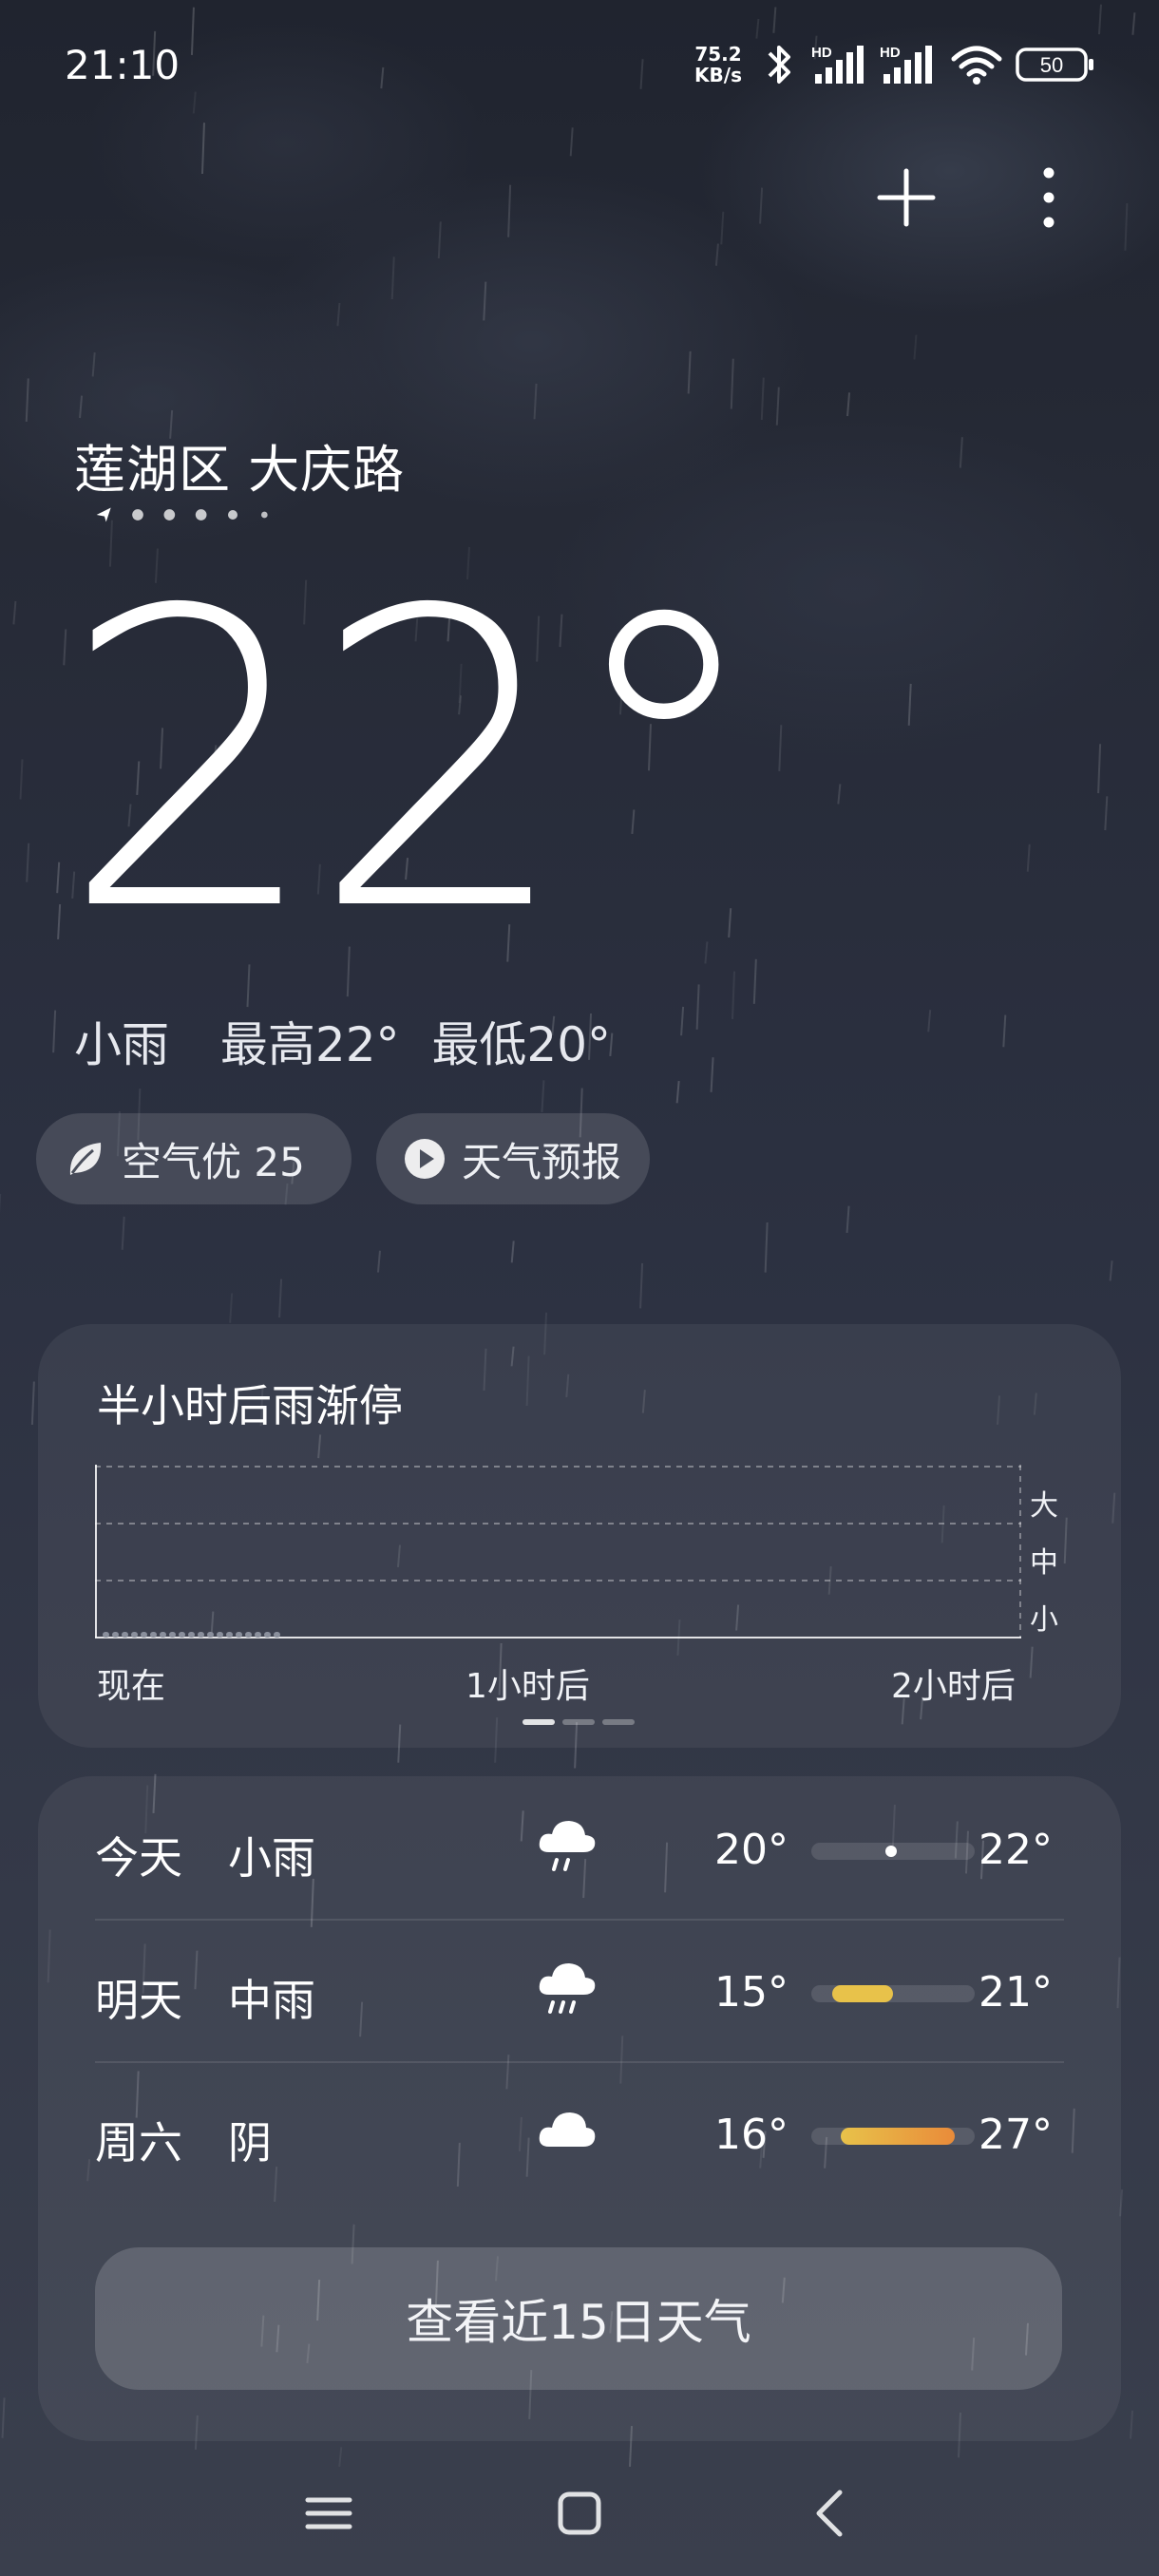  I want to click on y-label-moderate: 中, so click(1044, 1563).